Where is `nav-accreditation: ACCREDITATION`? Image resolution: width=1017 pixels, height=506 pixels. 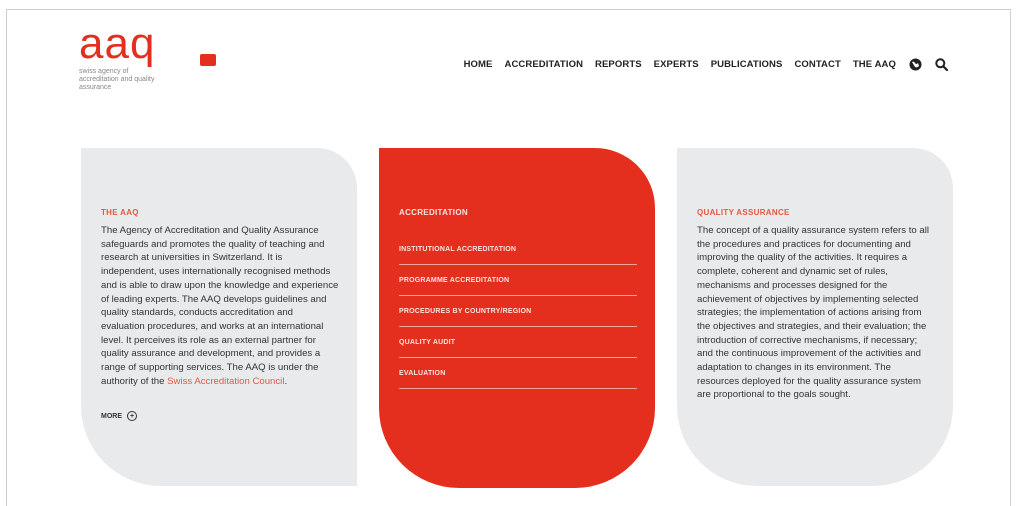 nav-accreditation: ACCREDITATION is located at coordinates (544, 64).